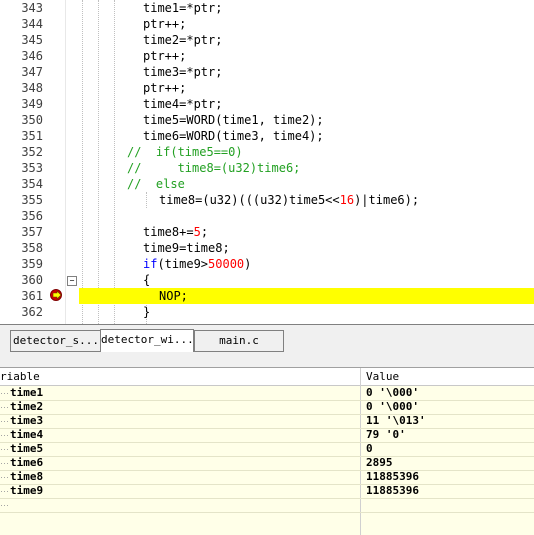 This screenshot has height=535, width=534. What do you see at coordinates (173, 296) in the screenshot?
I see `code-line: NOP;` at bounding box center [173, 296].